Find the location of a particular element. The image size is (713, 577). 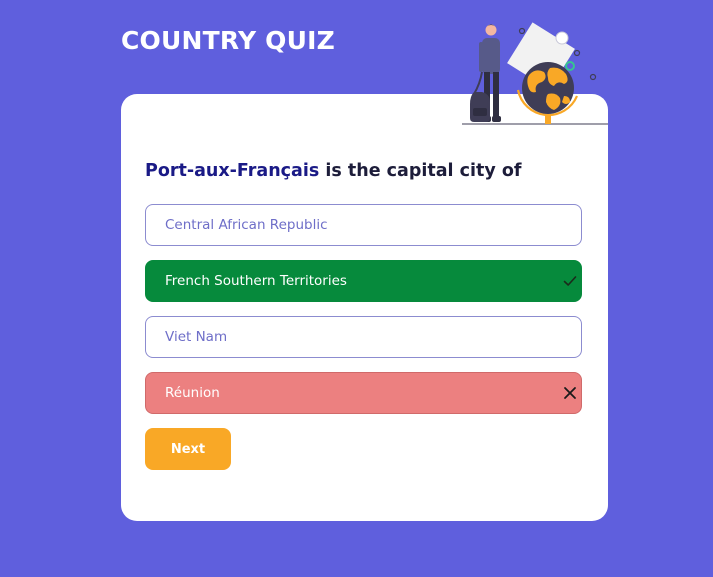

question-text: Port-aux-Français is the capital city of is located at coordinates (333, 171).